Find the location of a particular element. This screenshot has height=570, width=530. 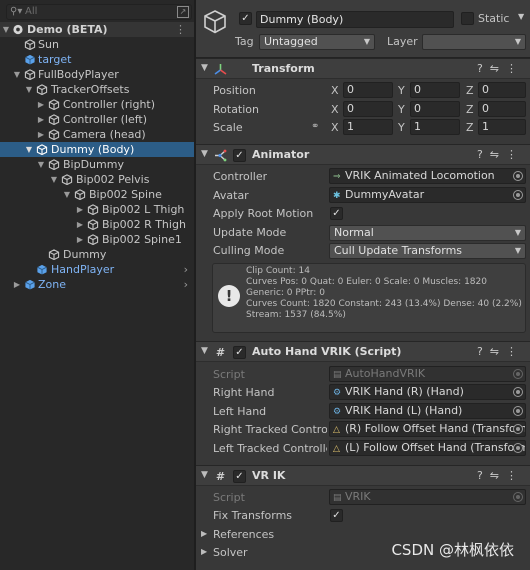

scale-x-field: 1 is located at coordinates (368, 127).